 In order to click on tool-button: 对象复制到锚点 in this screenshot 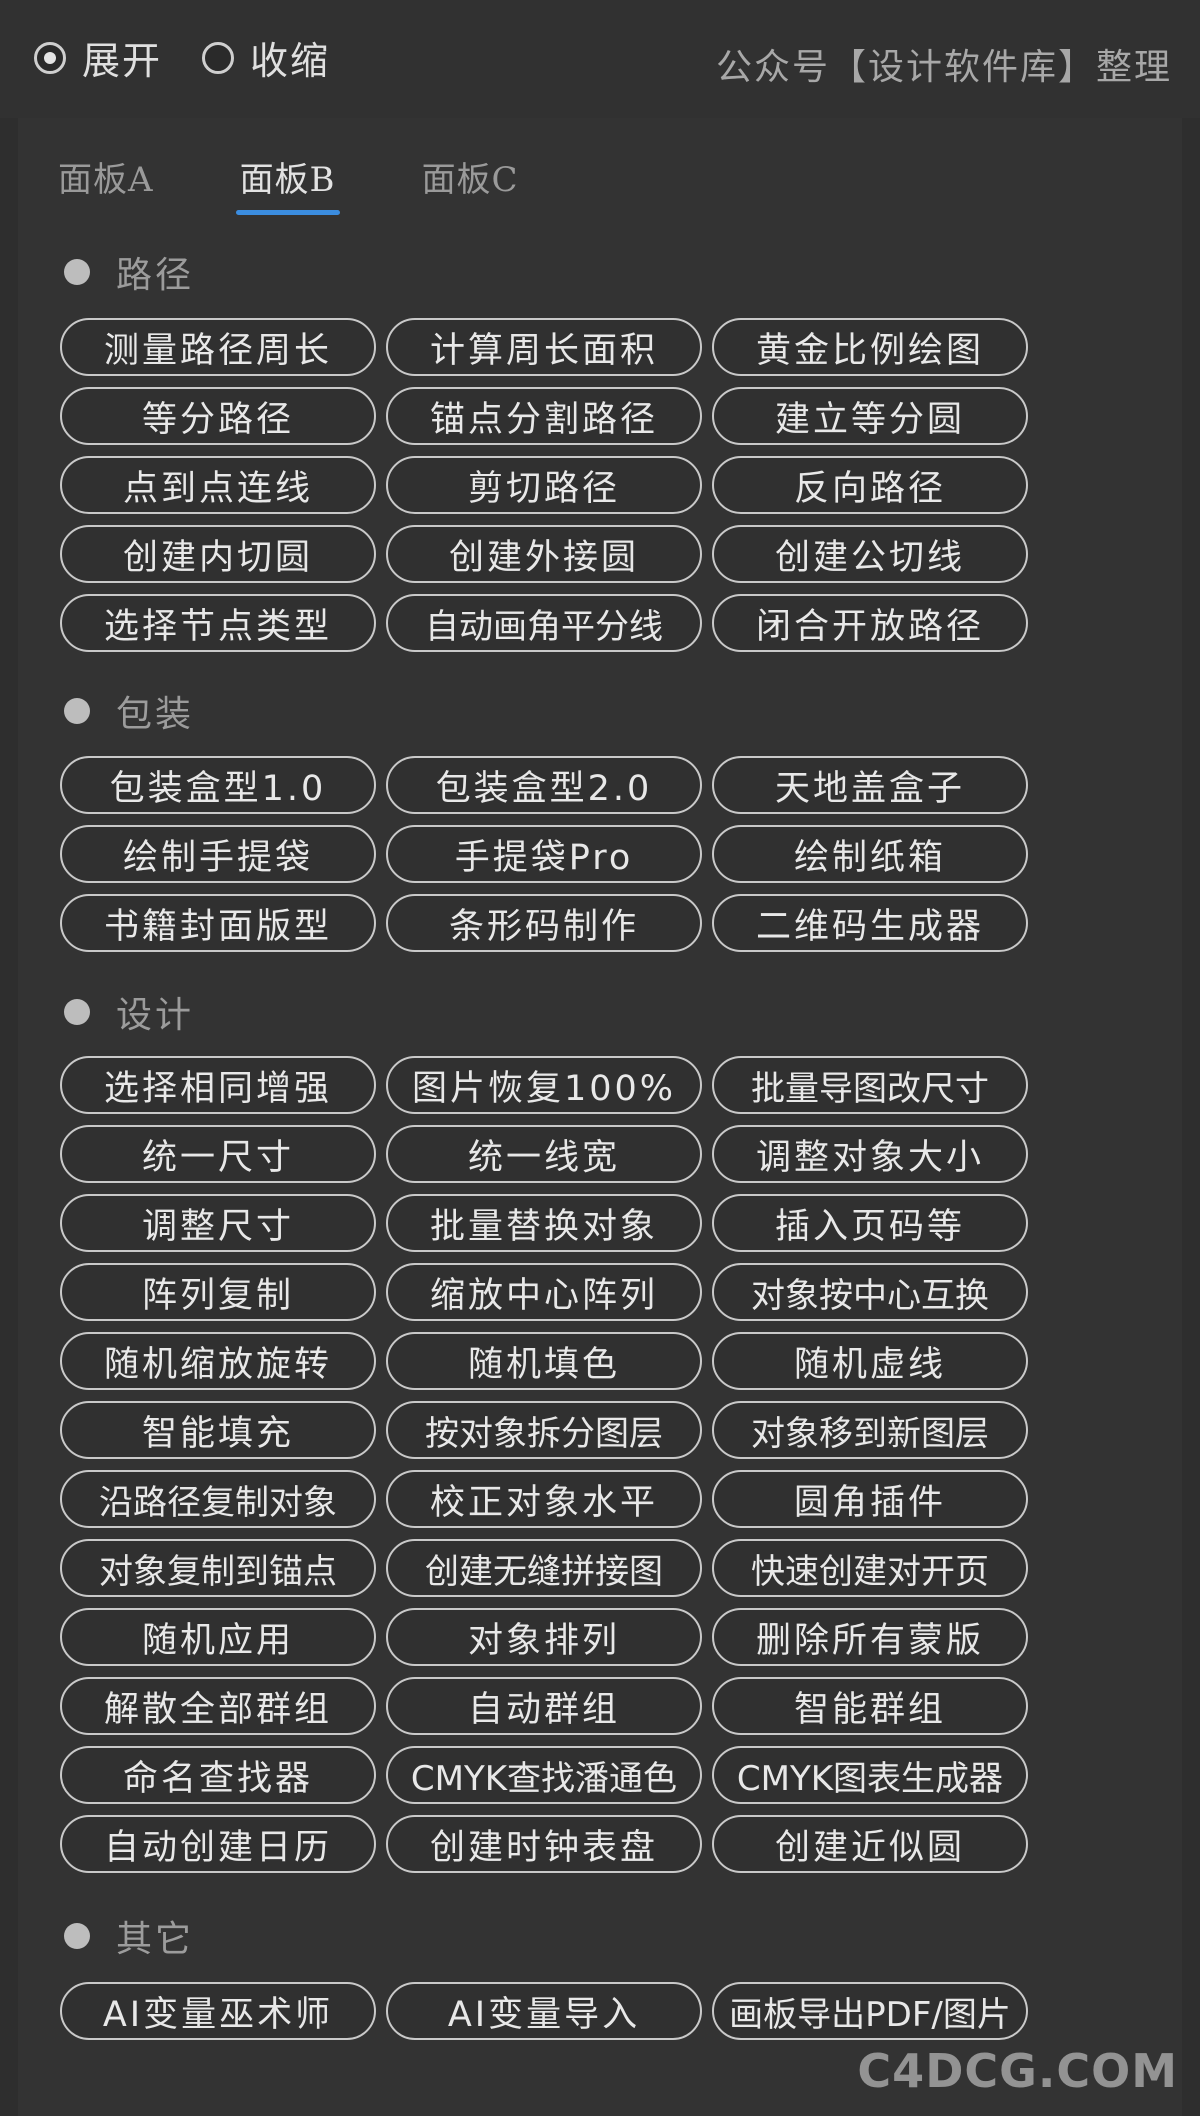, I will do `click(218, 1568)`.